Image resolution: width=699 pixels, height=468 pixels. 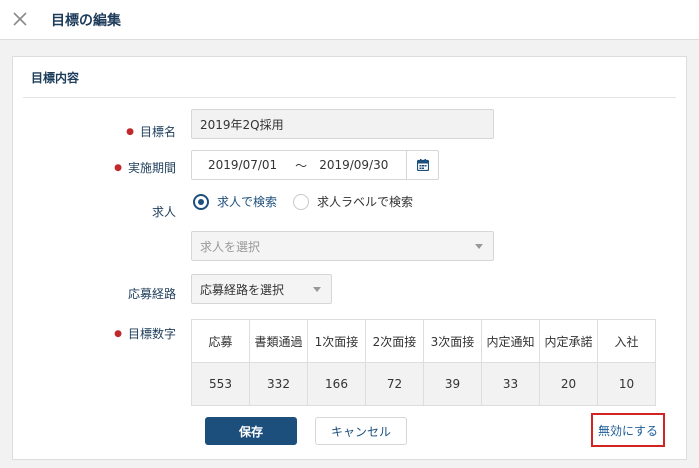 What do you see at coordinates (55, 78) in the screenshot?
I see `section-title: 目標内容` at bounding box center [55, 78].